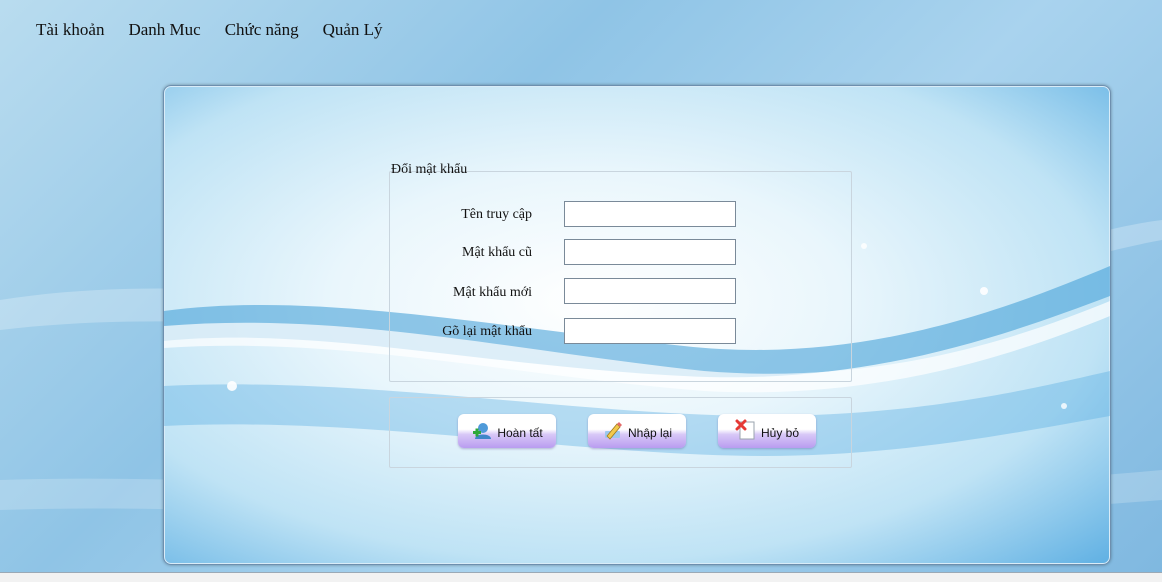 The width and height of the screenshot is (1162, 582). Describe the element at coordinates (70, 30) in the screenshot. I see `menu-tai-khoan: Tài khoản` at that location.